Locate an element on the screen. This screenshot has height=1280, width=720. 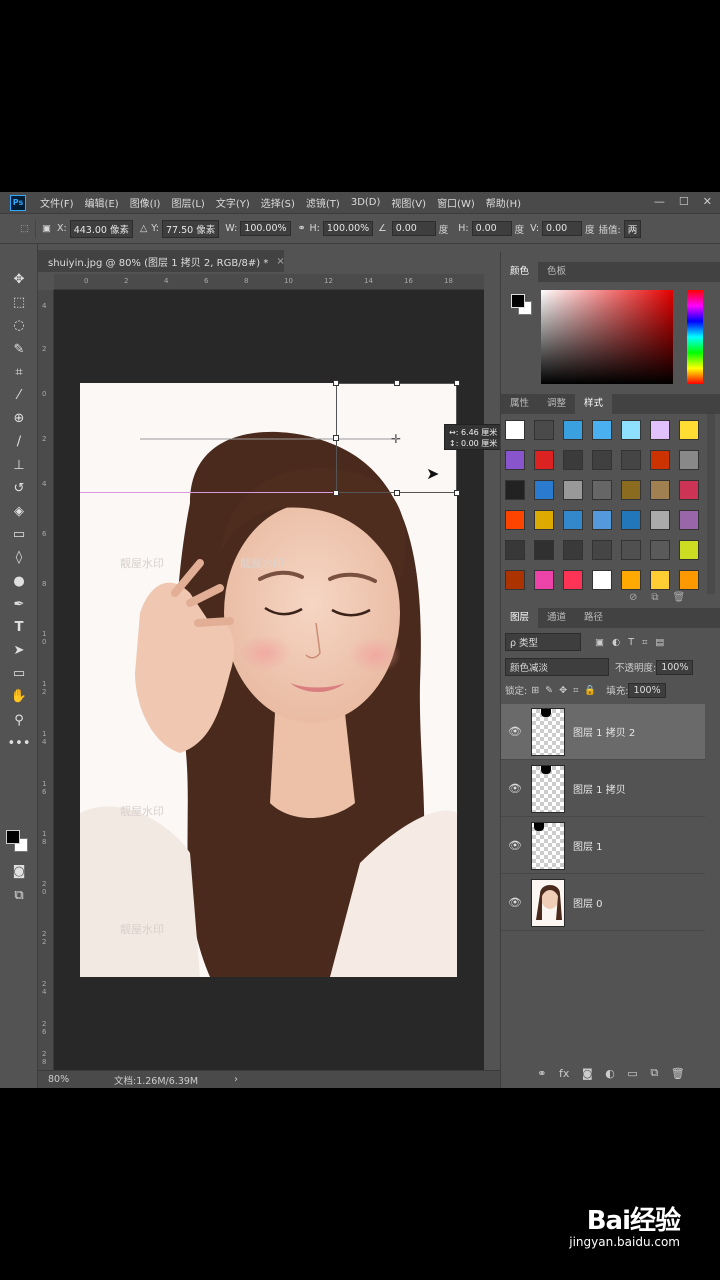
new-style-icon: ⧉ is located at coordinates (654, 597).